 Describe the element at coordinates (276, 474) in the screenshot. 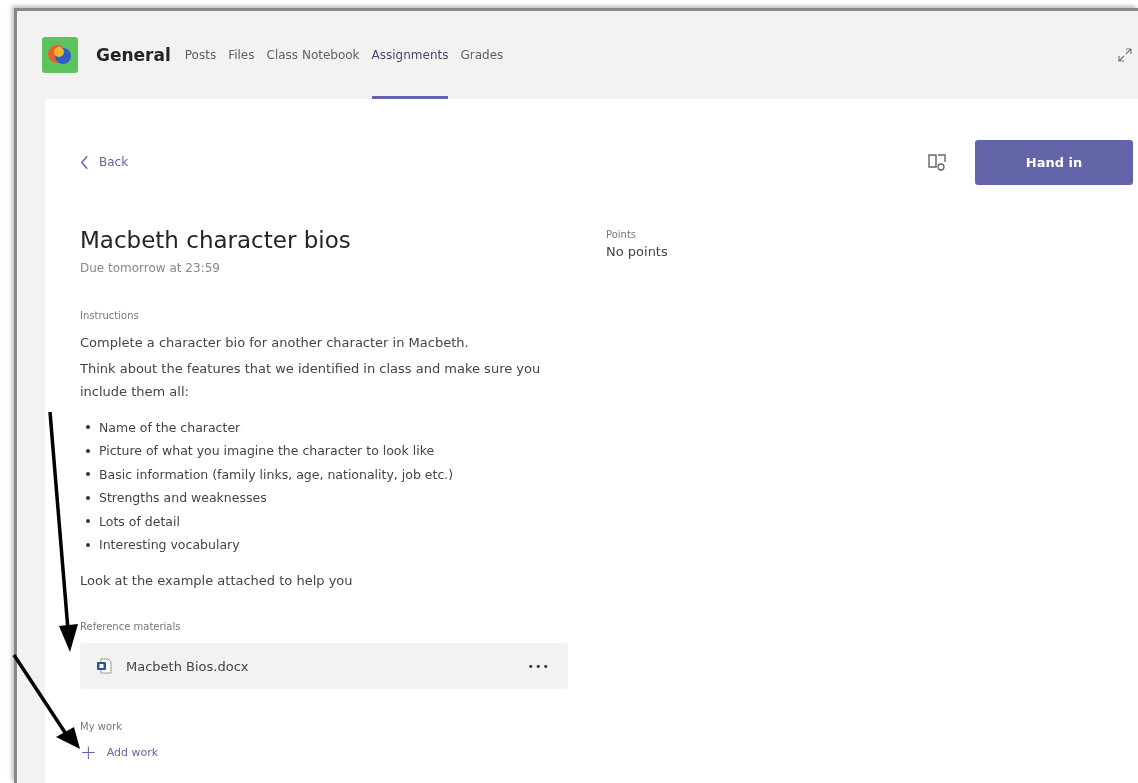

I see `bullet-text: Basic information (family links, age, nationality, job etc.)` at that location.